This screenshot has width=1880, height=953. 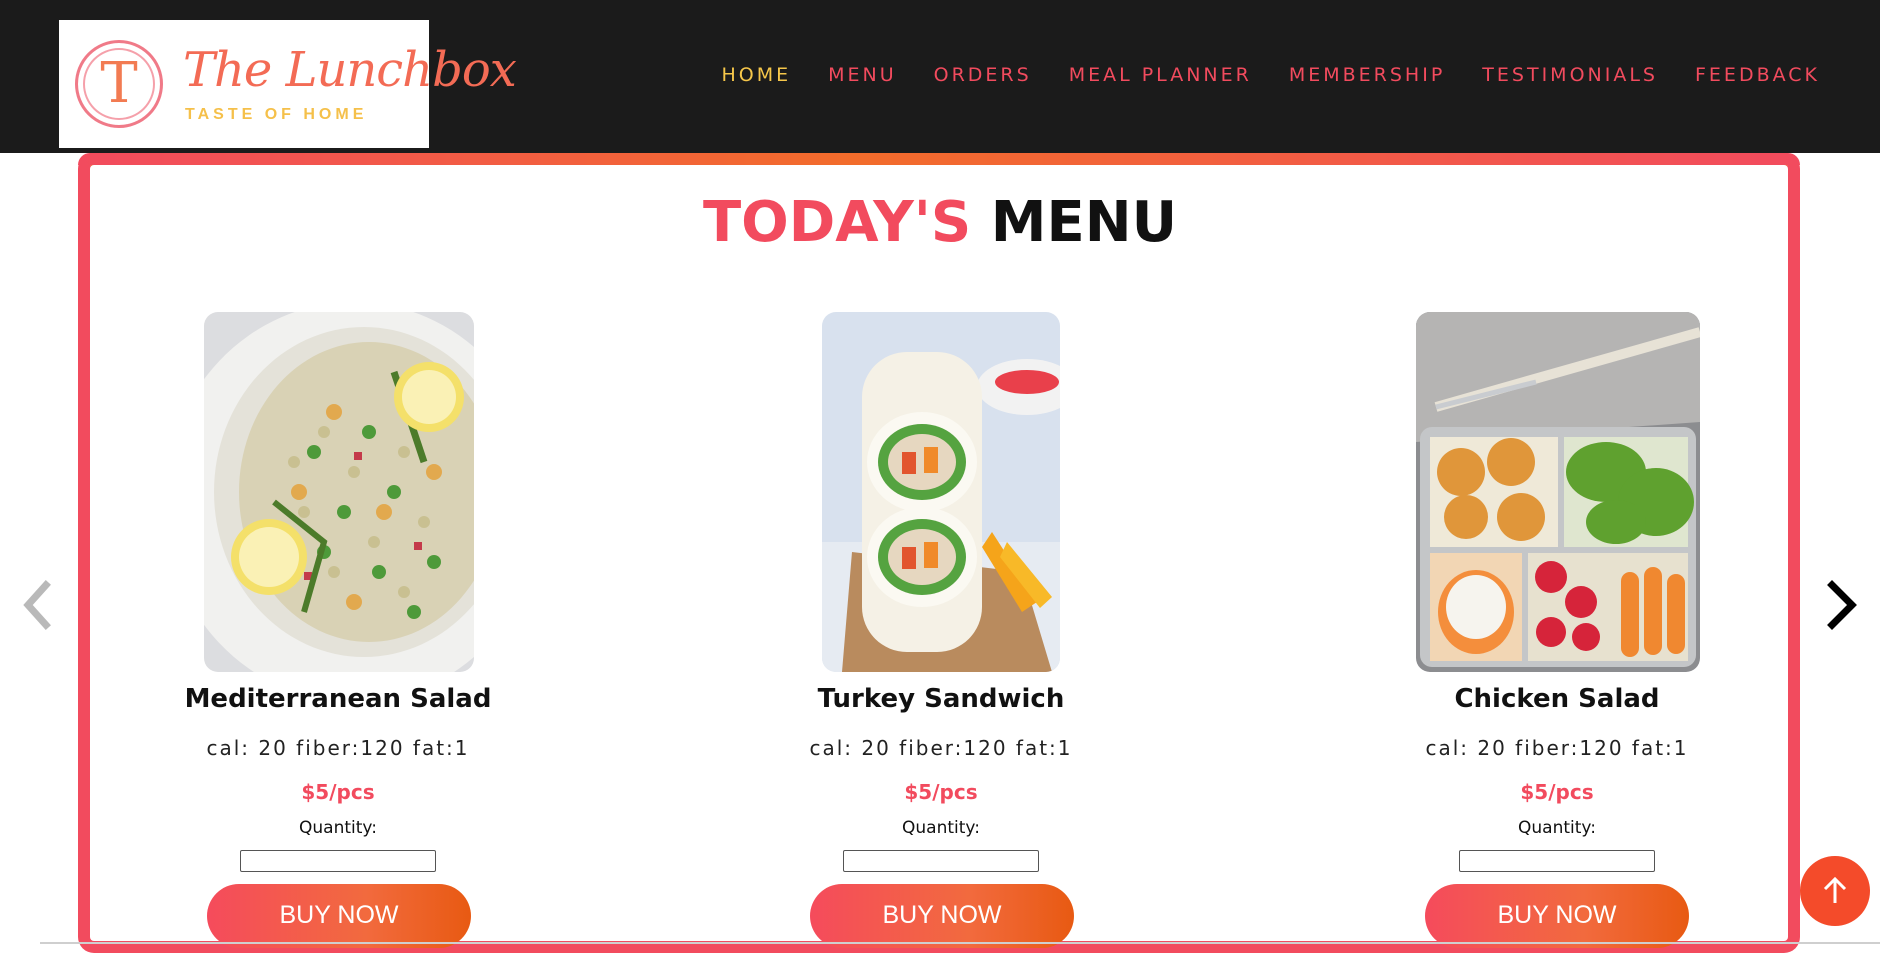 I want to click on menu-item-image-mediterranean-salad, so click(x=339, y=492).